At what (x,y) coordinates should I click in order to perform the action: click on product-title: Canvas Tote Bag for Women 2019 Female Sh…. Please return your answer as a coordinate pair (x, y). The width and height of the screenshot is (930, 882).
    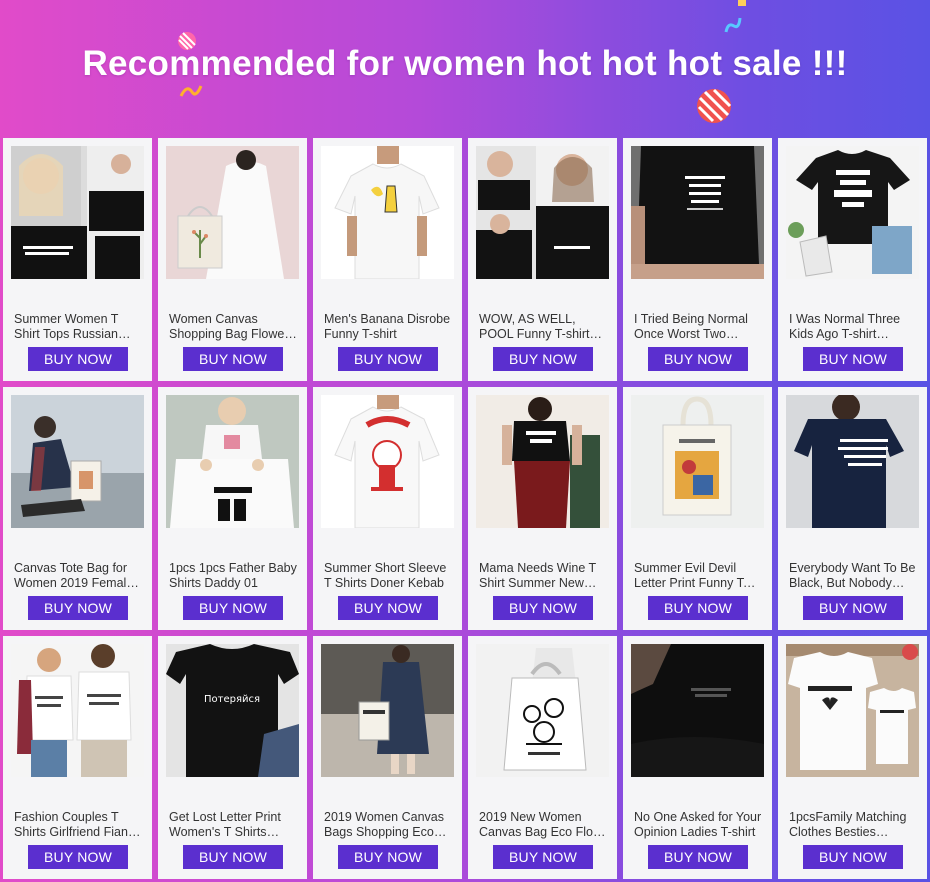
    Looking at the image, I should click on (78, 576).